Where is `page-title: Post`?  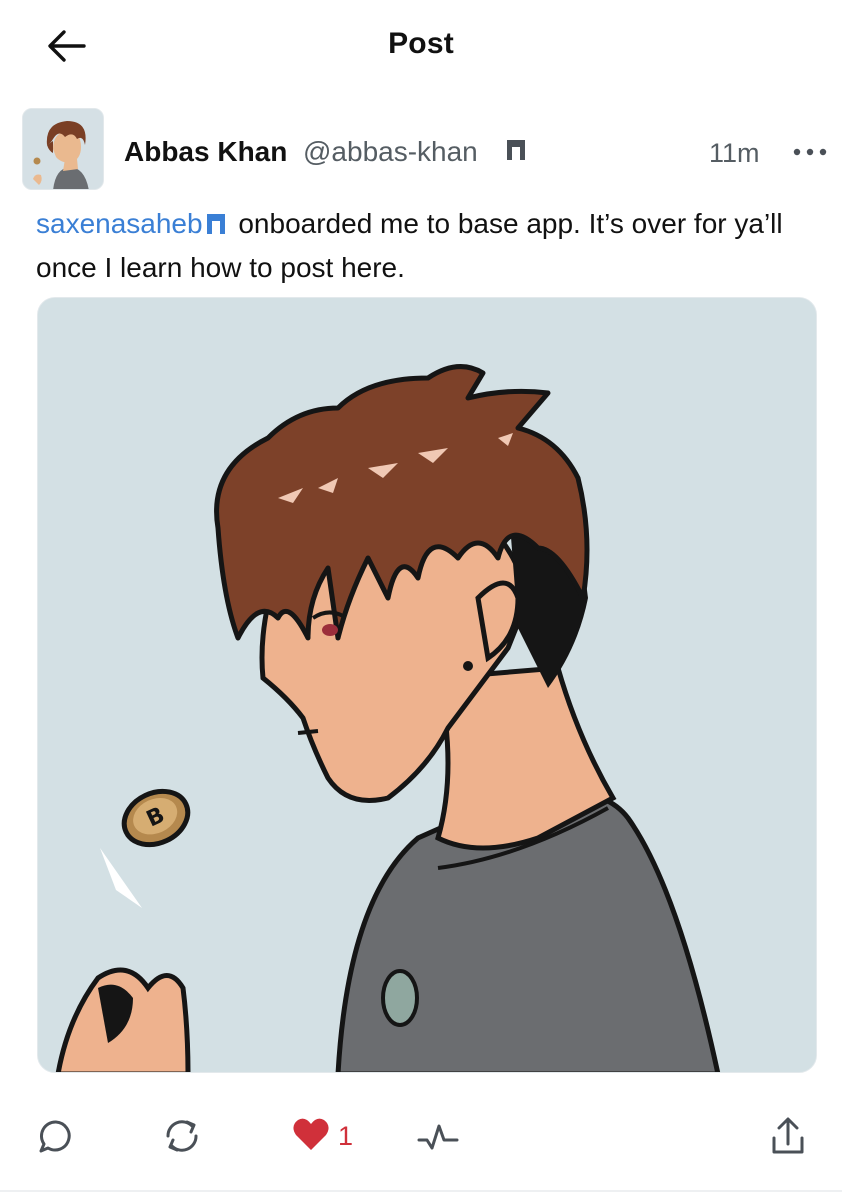
page-title: Post is located at coordinates (421, 43).